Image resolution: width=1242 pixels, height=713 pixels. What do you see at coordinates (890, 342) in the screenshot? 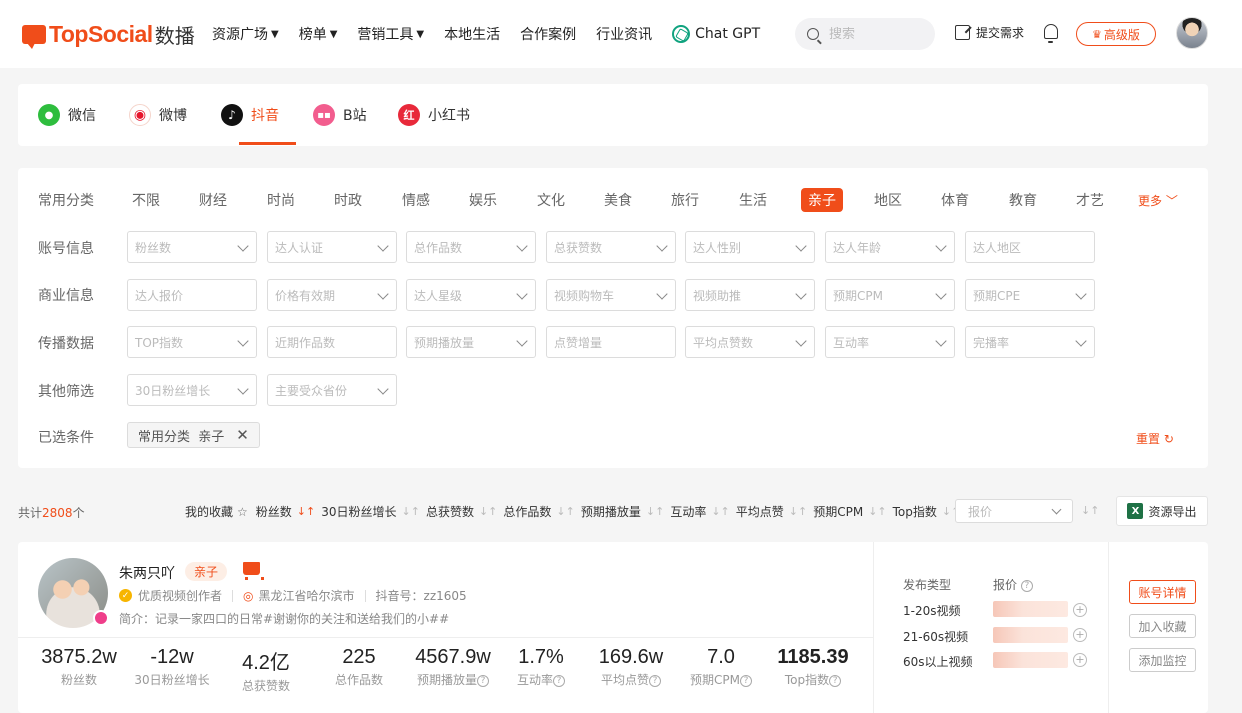
I see `select-engagement-rate: 互动率` at bounding box center [890, 342].